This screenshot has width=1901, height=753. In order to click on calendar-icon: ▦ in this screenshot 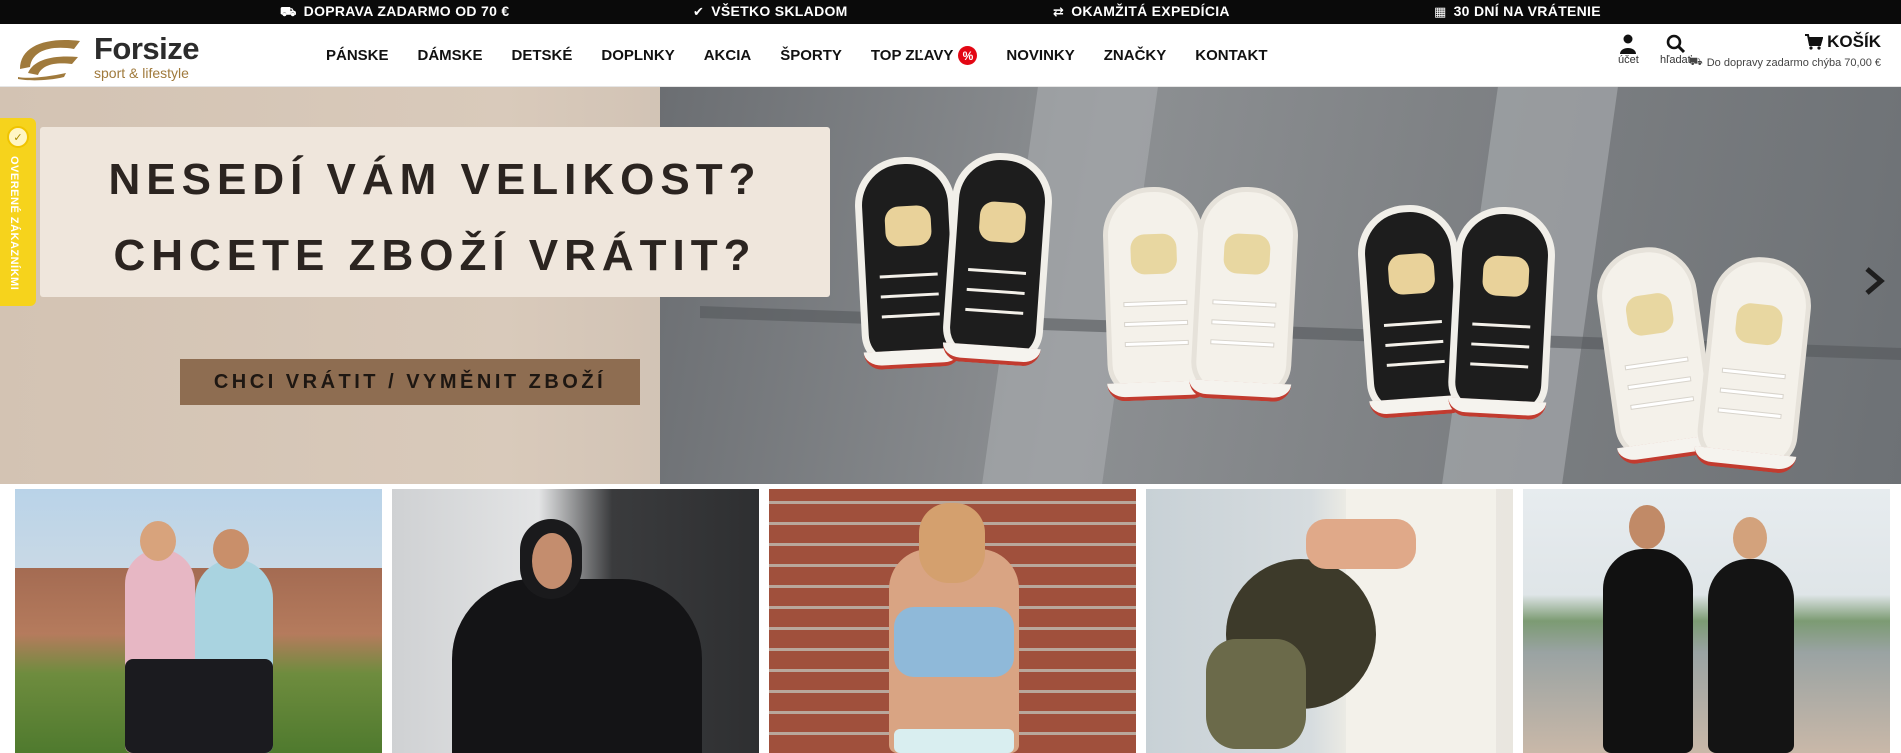, I will do `click(1440, 11)`.